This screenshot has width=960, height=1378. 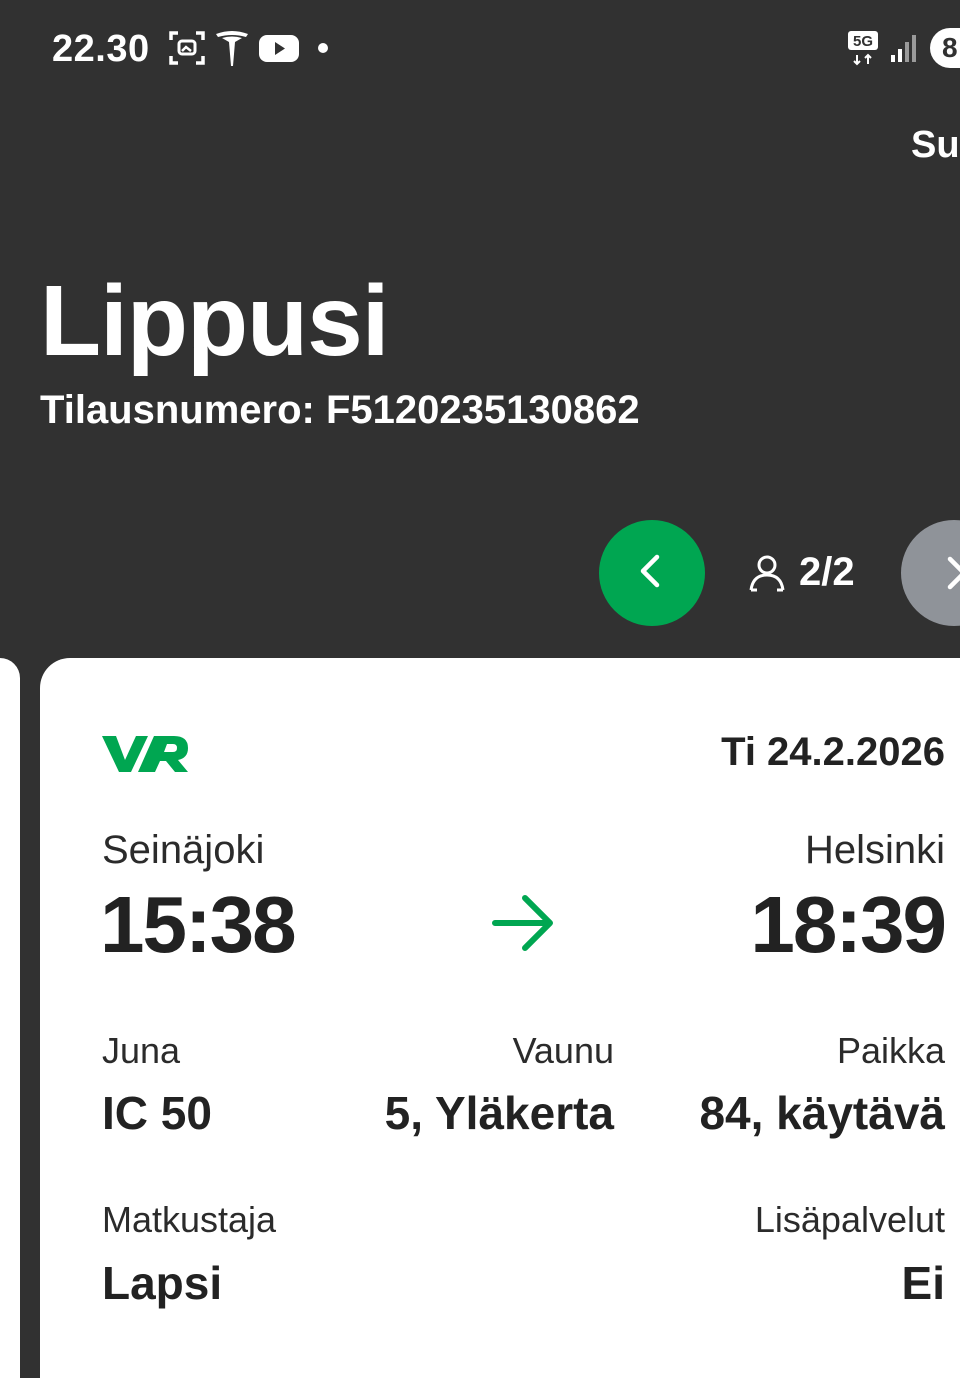 I want to click on ticket-pager-count: 2/2, so click(x=800, y=572).